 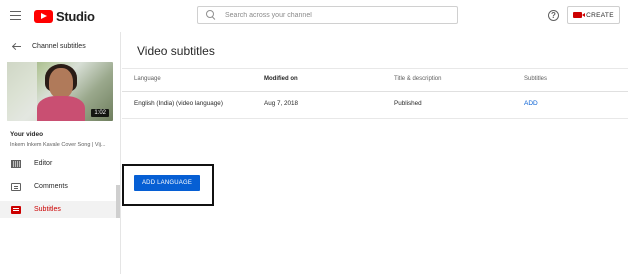 What do you see at coordinates (58, 163) in the screenshot?
I see `sidebar-item-editor: Editor` at bounding box center [58, 163].